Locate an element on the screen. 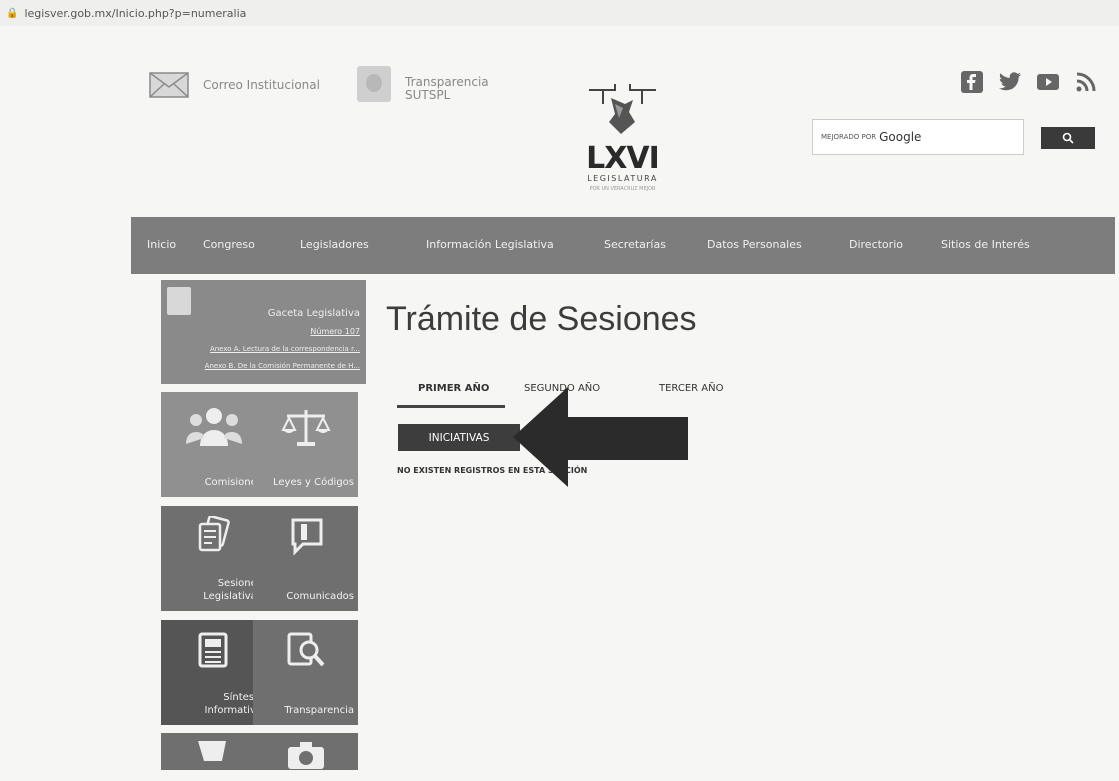 The image size is (1119, 781). people-icon is located at coordinates (213, 427).